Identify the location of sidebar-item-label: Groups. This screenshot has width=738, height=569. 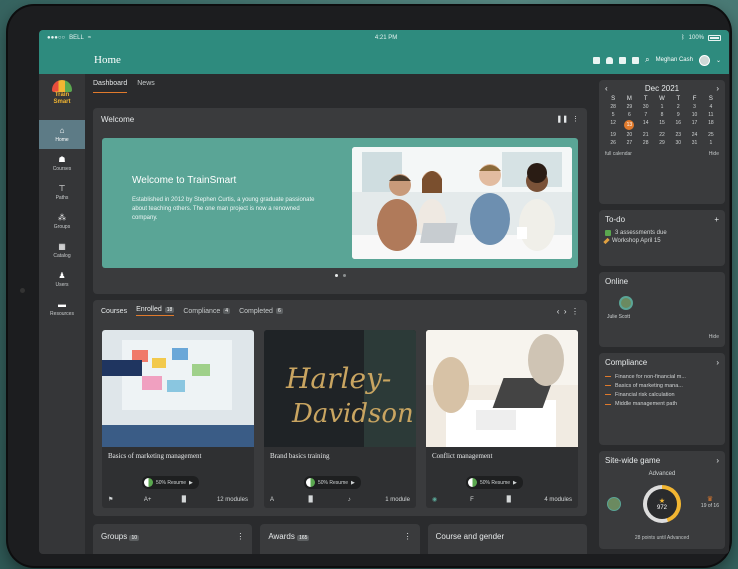
(62, 226).